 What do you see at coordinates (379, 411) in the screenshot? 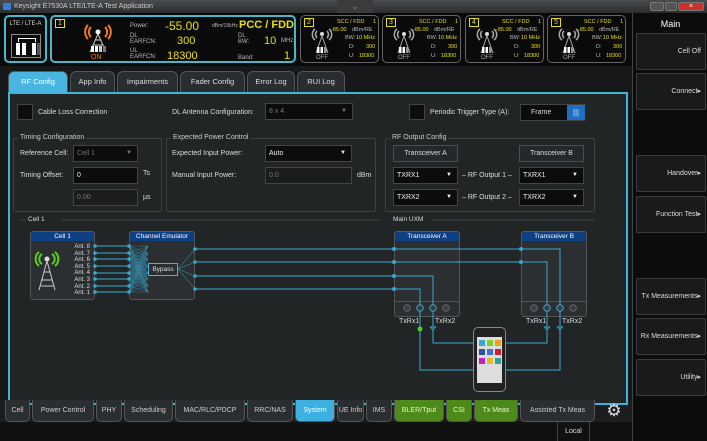
I see `bottom-tab-ims: IMS` at bounding box center [379, 411].